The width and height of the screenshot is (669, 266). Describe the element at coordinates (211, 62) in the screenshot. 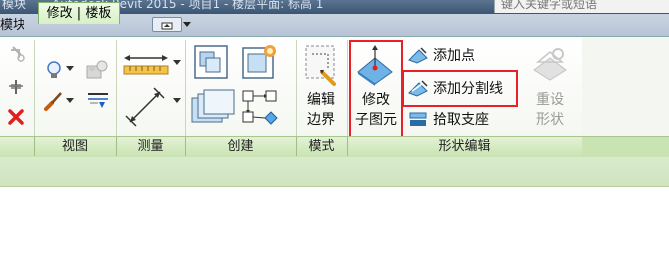

I see `create-component-icon` at that location.